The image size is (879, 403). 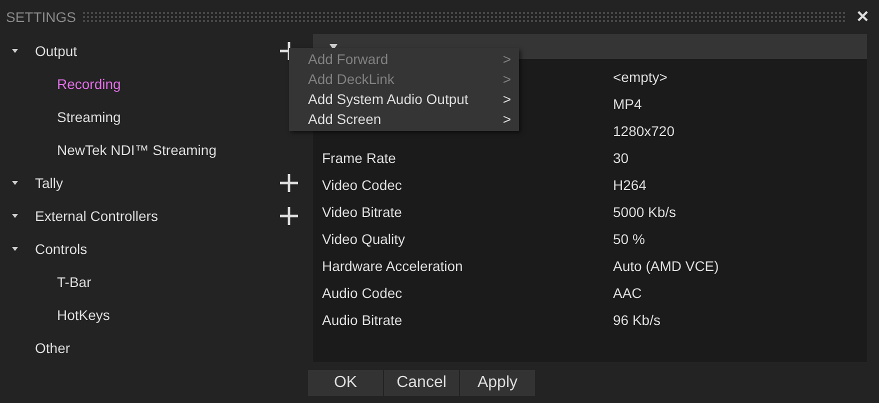 I want to click on tree-item: Recording, so click(x=89, y=84).